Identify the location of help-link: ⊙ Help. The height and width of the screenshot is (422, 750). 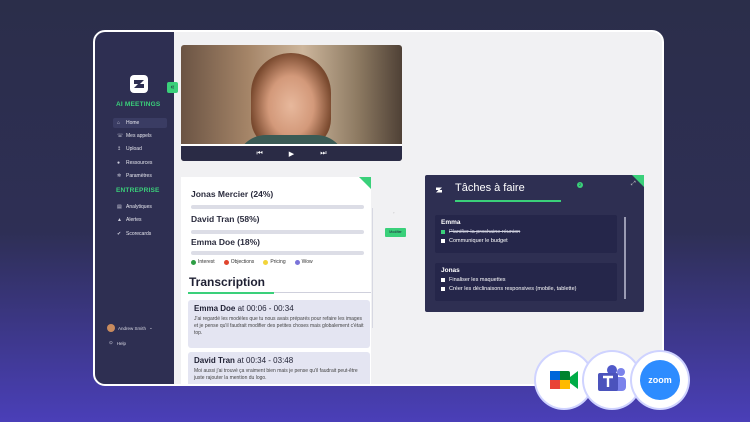
(117, 343).